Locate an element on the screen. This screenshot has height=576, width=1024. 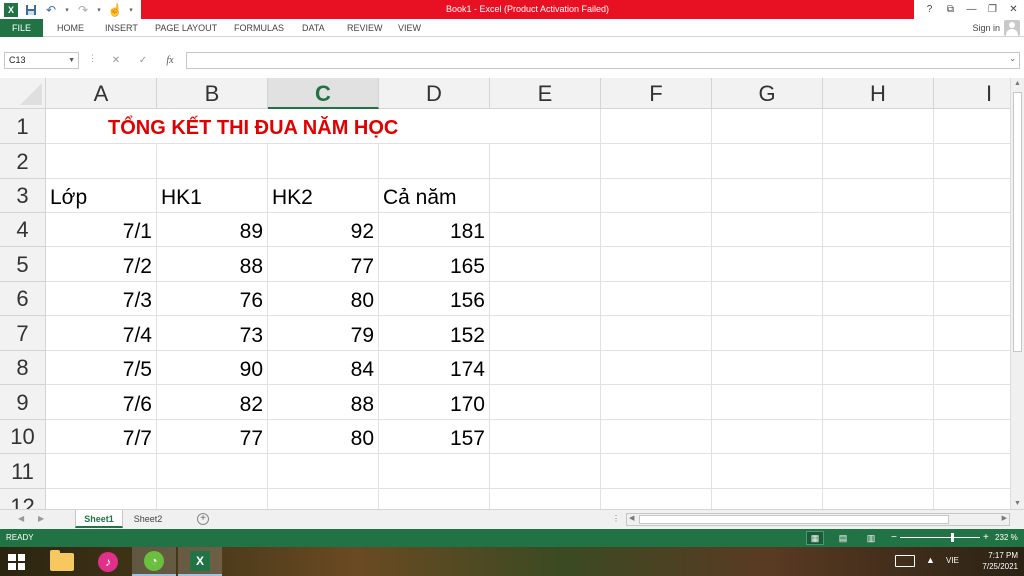
cell-b12 is located at coordinates (212, 499).